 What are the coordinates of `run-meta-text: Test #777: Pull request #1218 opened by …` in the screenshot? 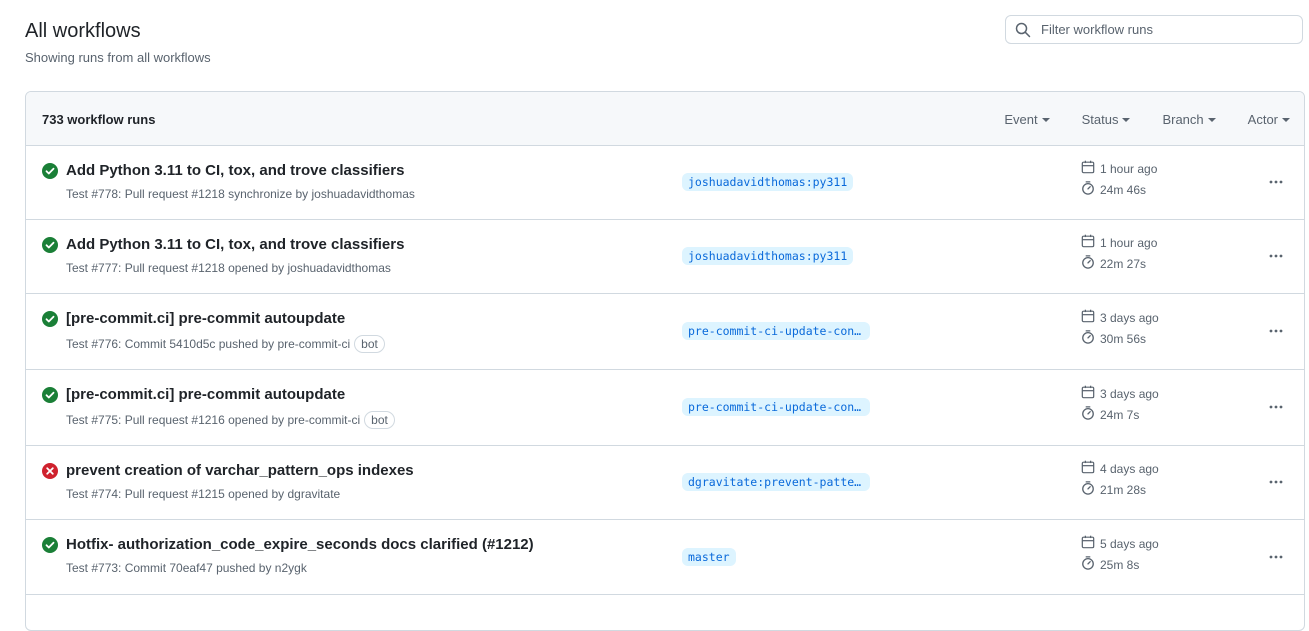 It's located at (228, 268).